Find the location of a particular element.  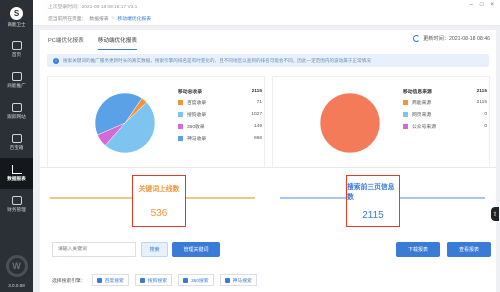

tab-pc-report: PC端优化报表 is located at coordinates (66, 40).